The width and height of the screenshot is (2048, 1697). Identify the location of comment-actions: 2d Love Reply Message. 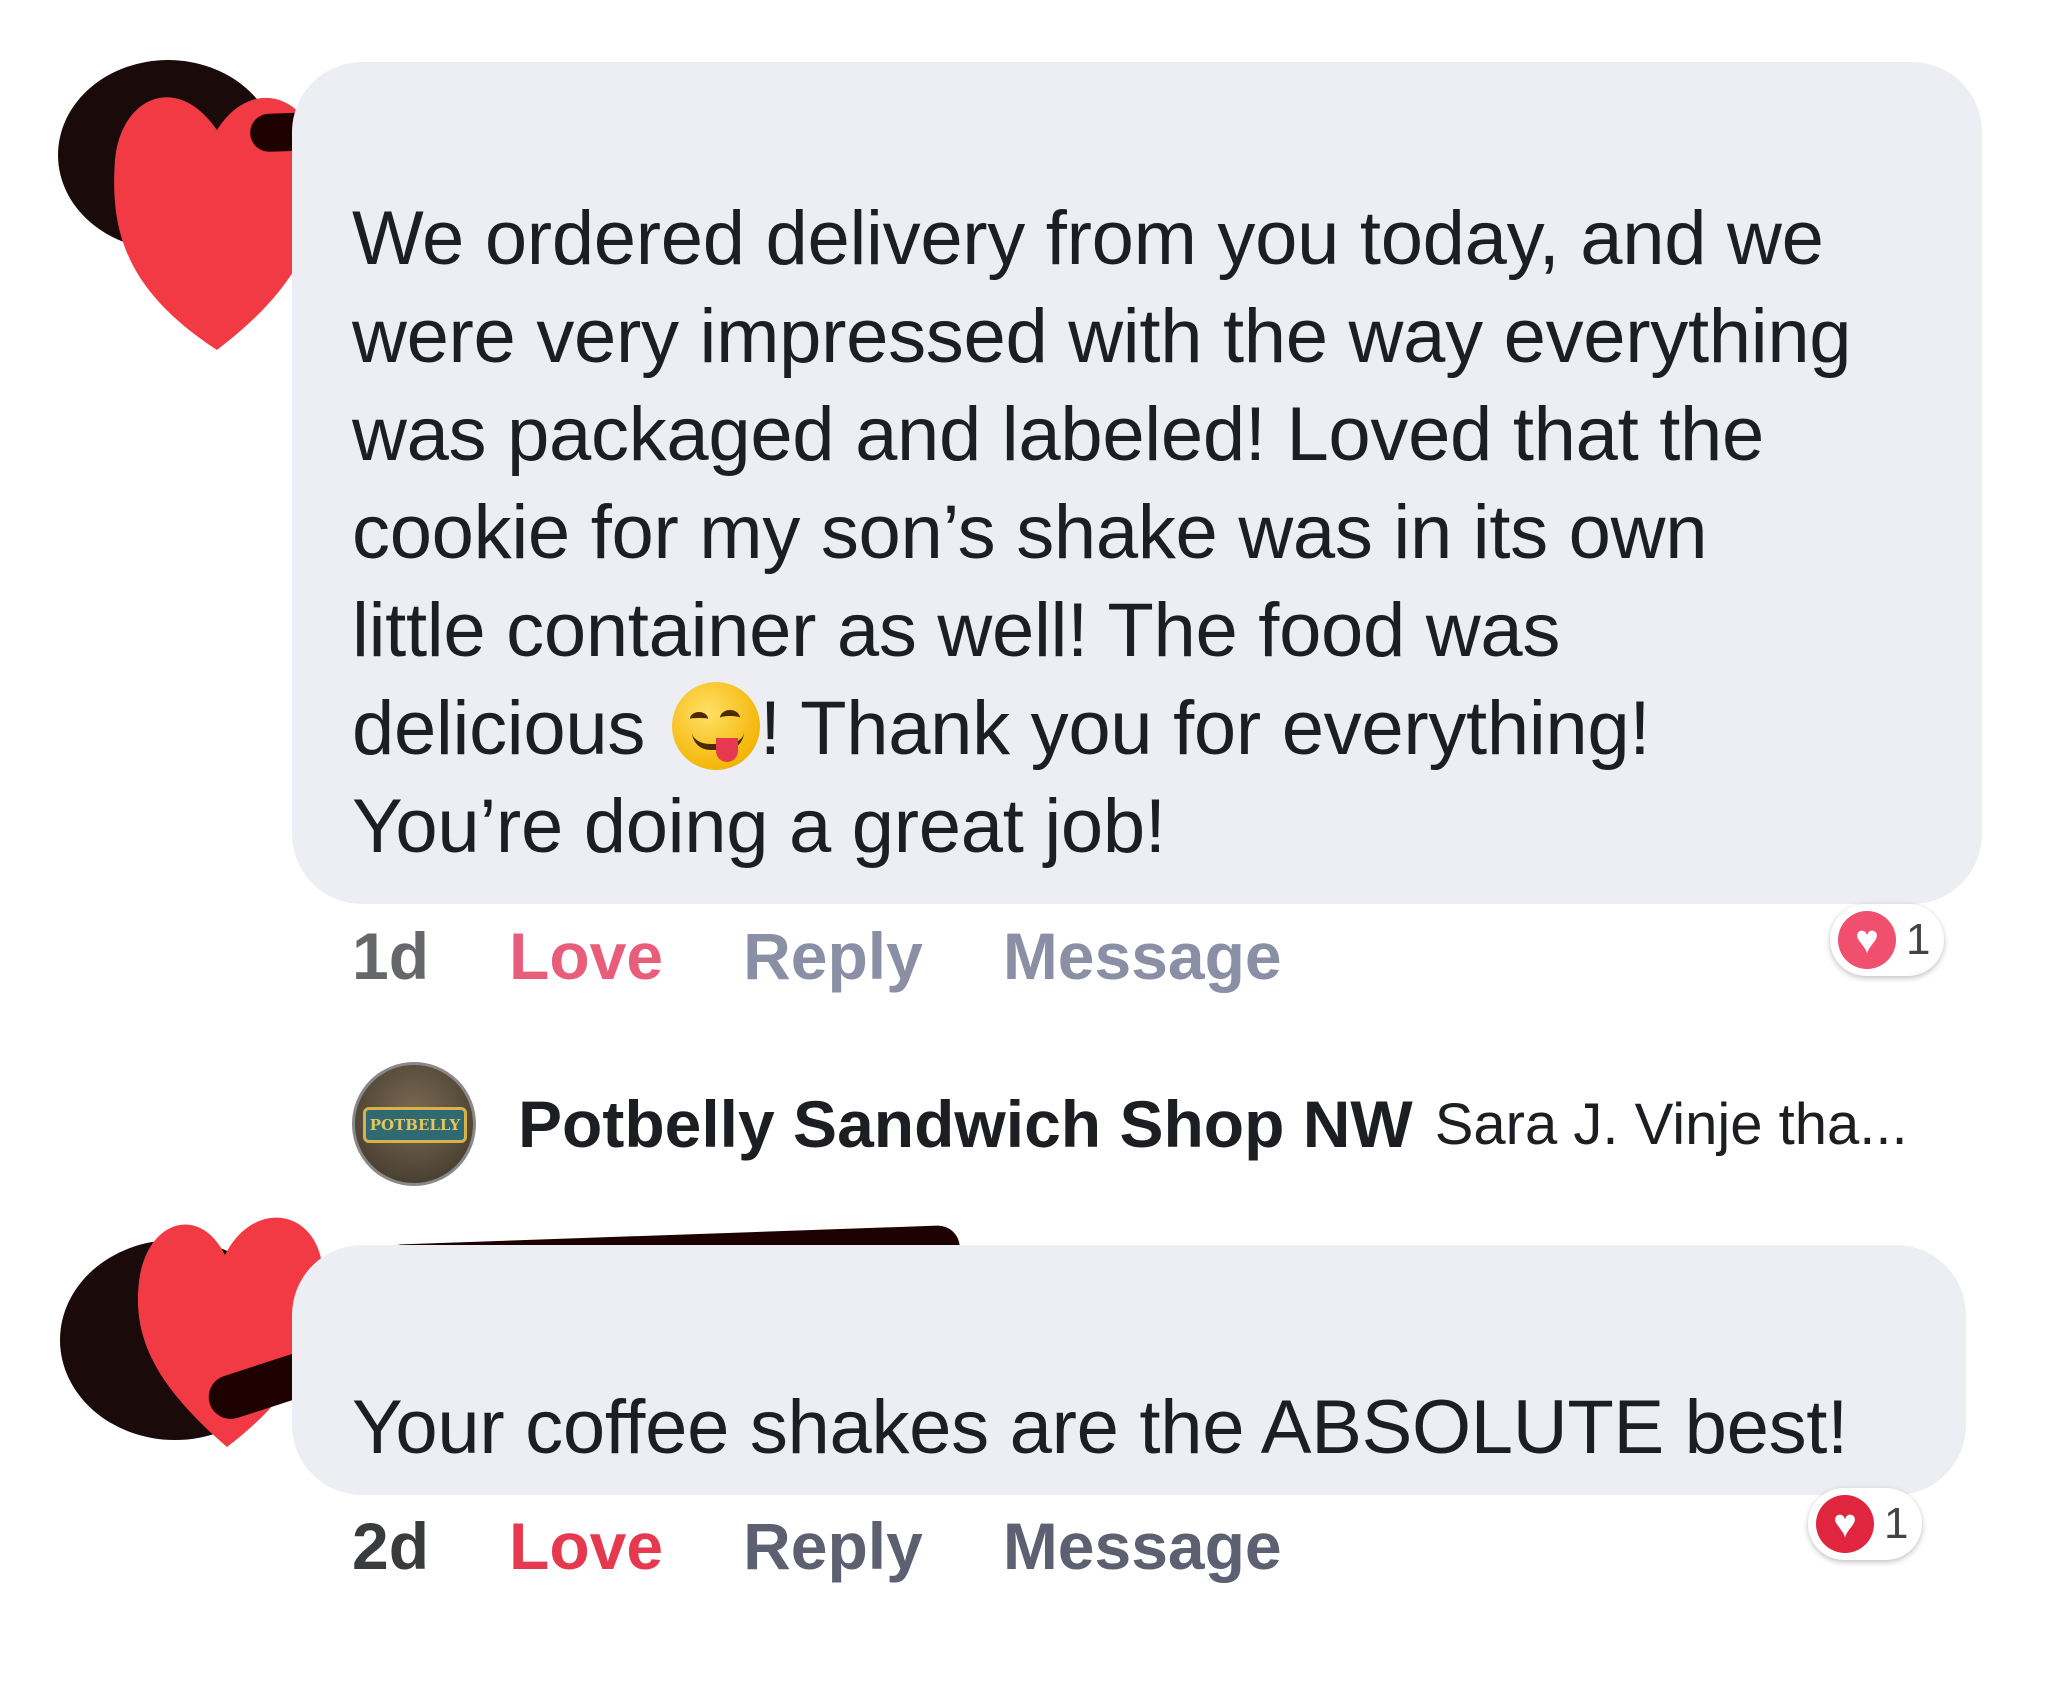
(857, 1546).